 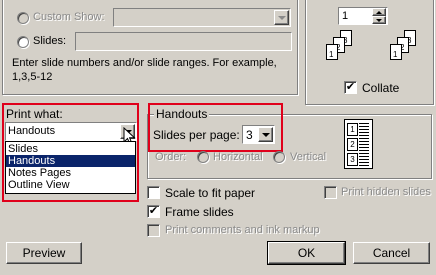 What do you see at coordinates (153, 192) in the screenshot?
I see `scale-to-fit-checkbox` at bounding box center [153, 192].